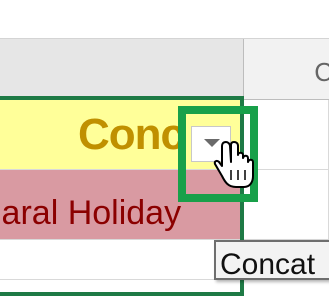 The image size is (329, 296). What do you see at coordinates (321, 72) in the screenshot?
I see `column-header-letter: C` at bounding box center [321, 72].